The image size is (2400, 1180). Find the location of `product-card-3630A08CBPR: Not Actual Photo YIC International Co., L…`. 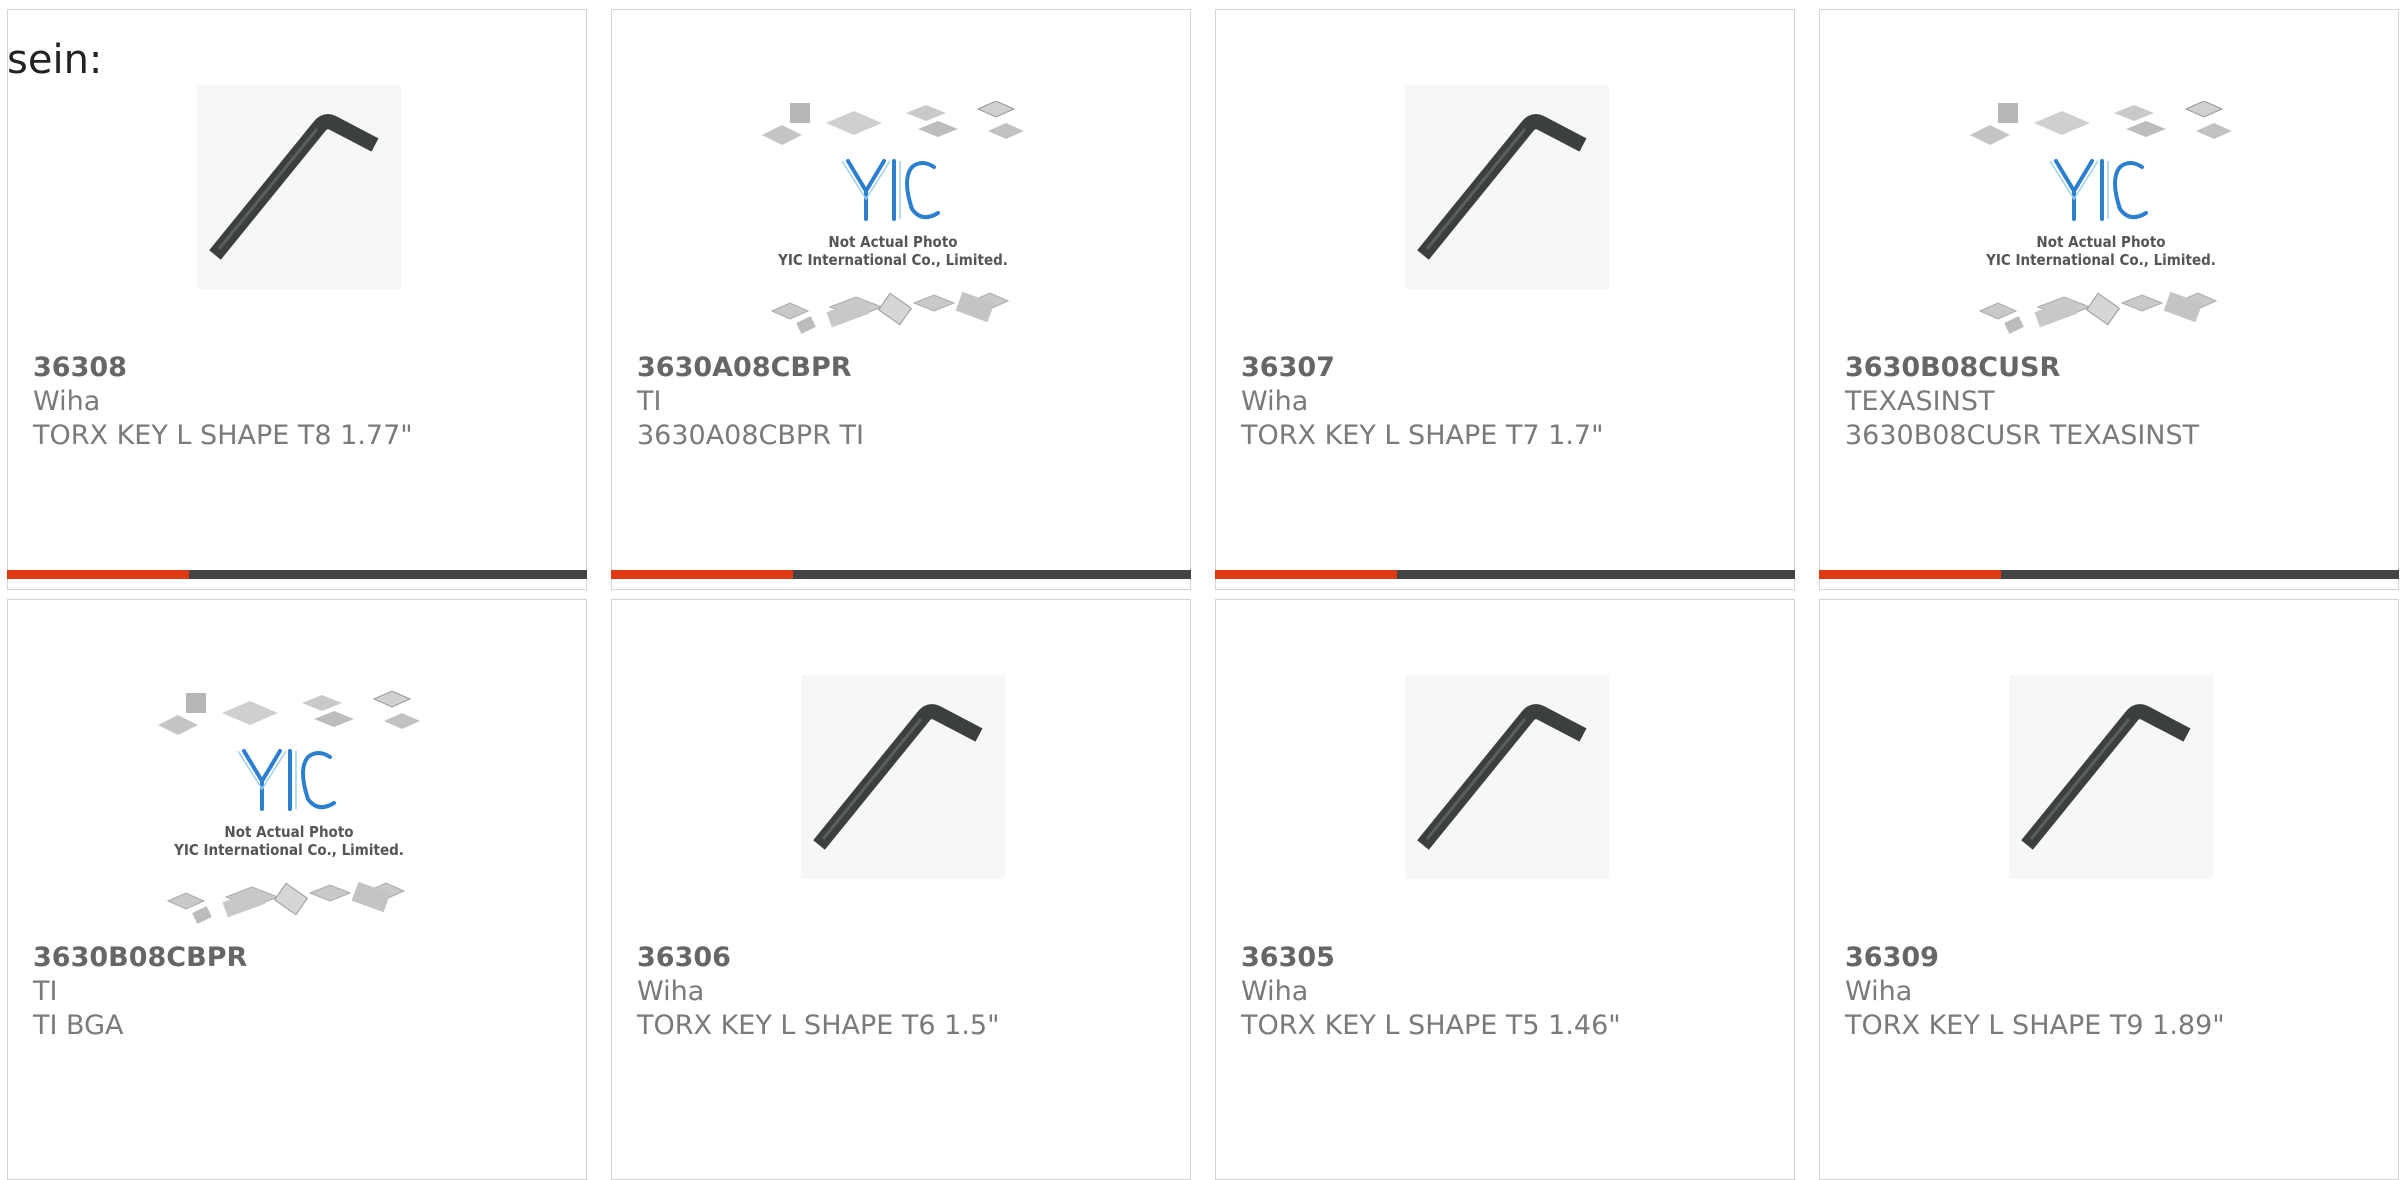

product-card-3630A08CBPR: Not Actual Photo YIC International Co., L… is located at coordinates (901, 299).